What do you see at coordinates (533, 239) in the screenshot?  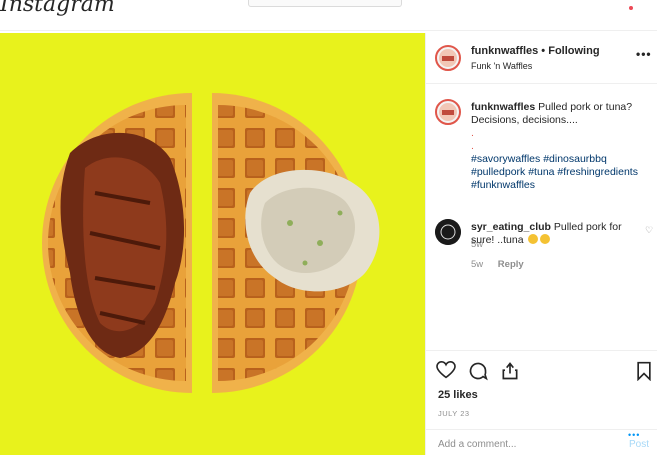 I see `thinking-emoji-icon` at bounding box center [533, 239].